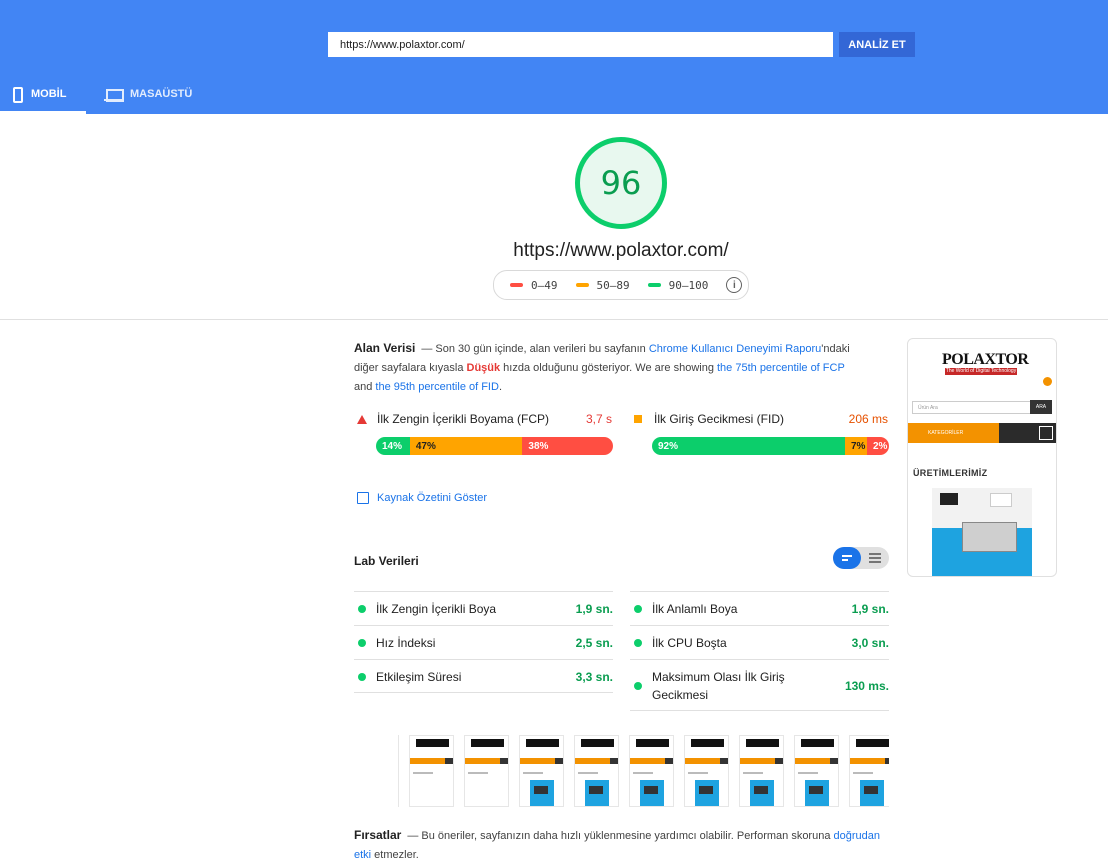 This screenshot has height=865, width=1108. I want to click on distribution-segment-good: 14%, so click(393, 446).